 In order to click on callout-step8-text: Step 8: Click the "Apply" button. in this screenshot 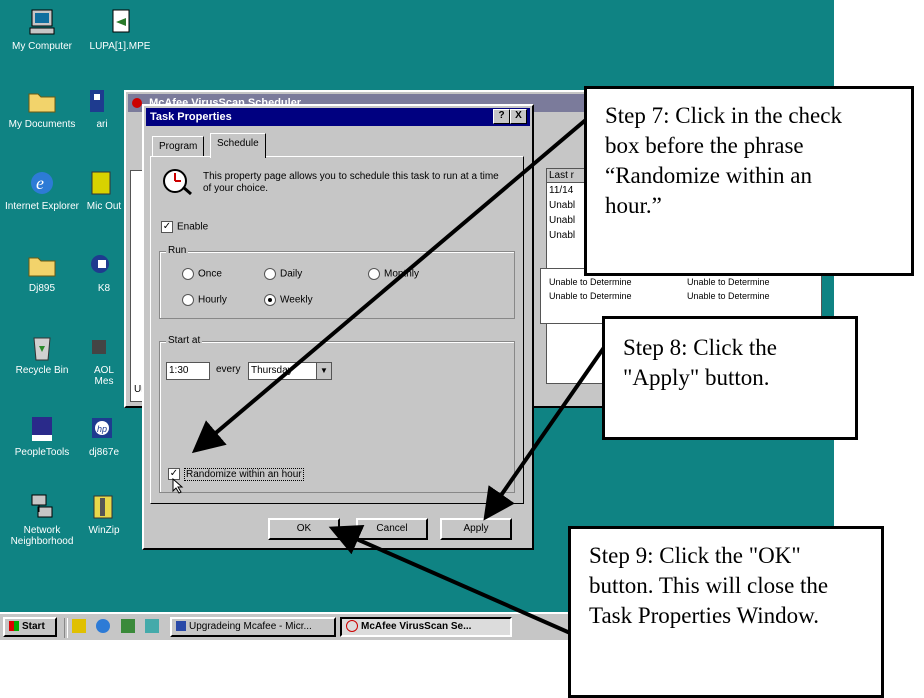, I will do `click(700, 362)`.